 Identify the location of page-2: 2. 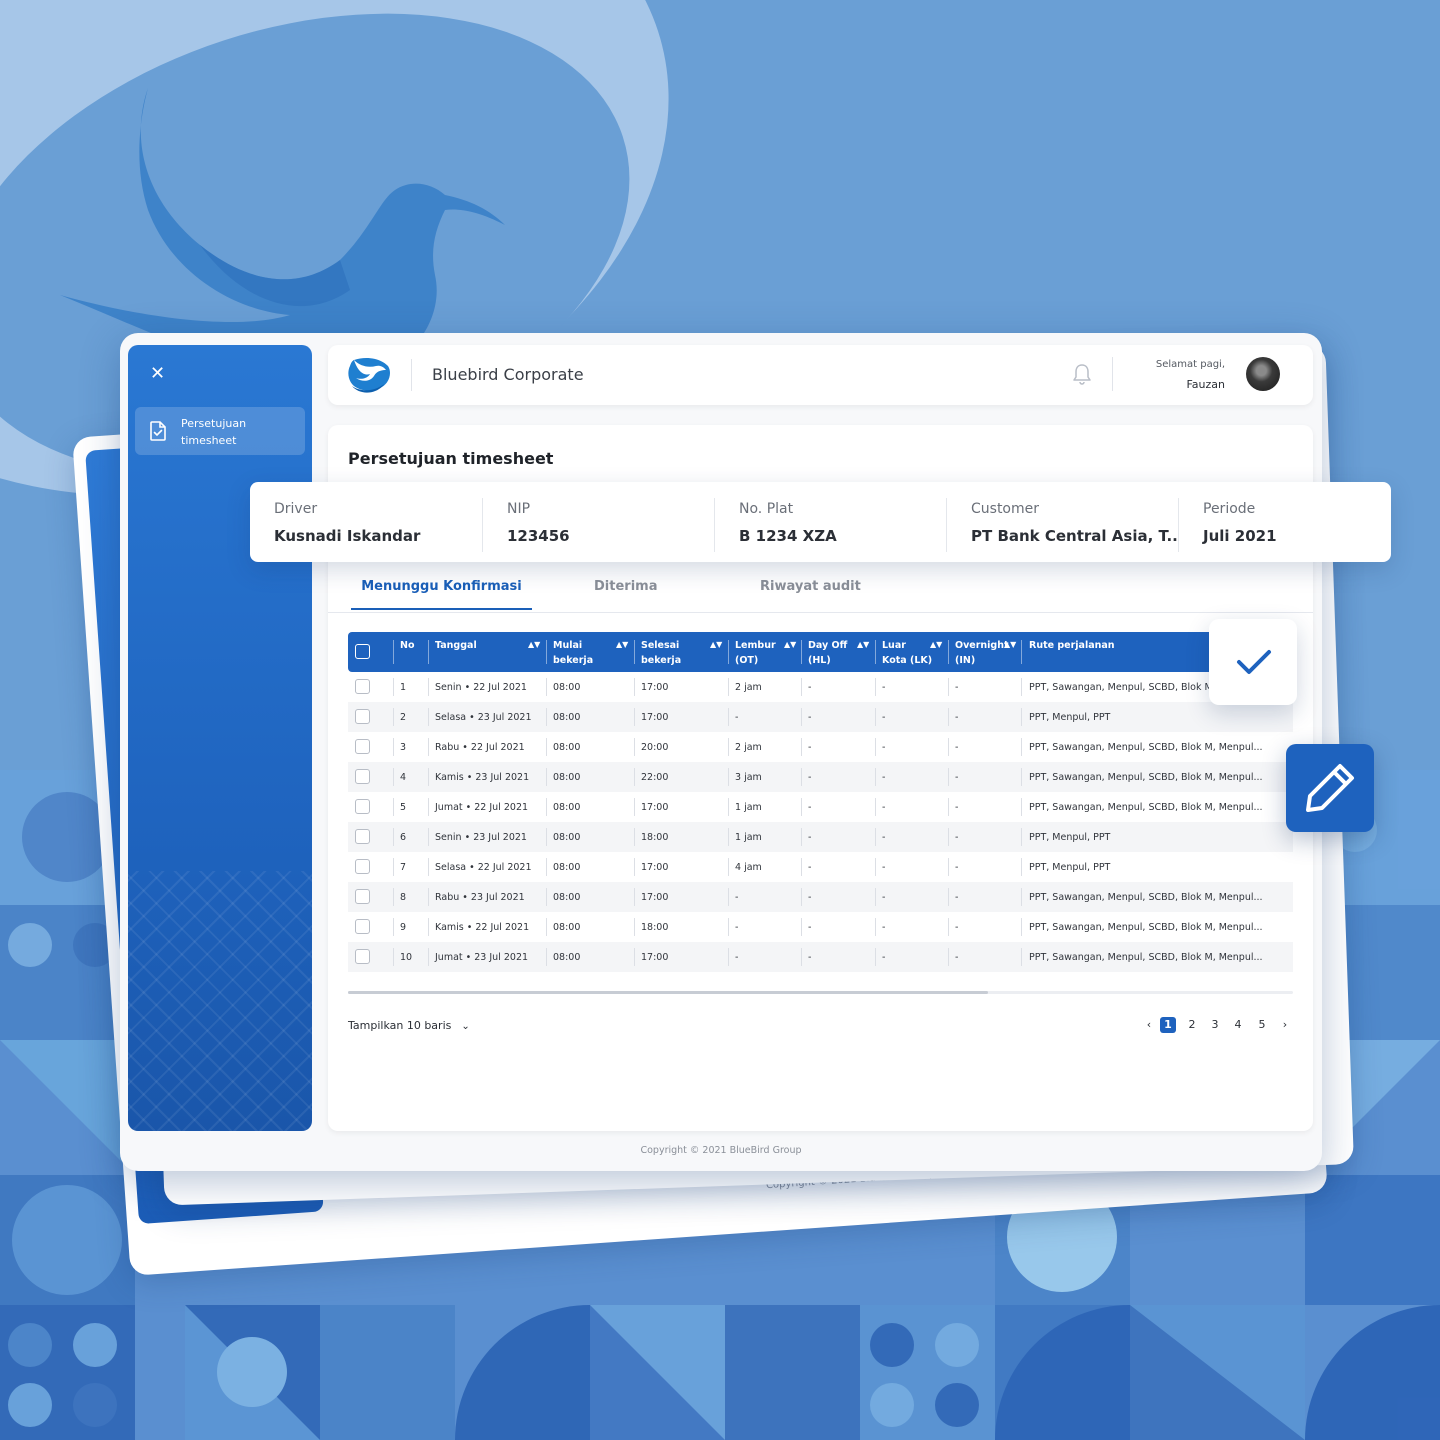
(1192, 1025).